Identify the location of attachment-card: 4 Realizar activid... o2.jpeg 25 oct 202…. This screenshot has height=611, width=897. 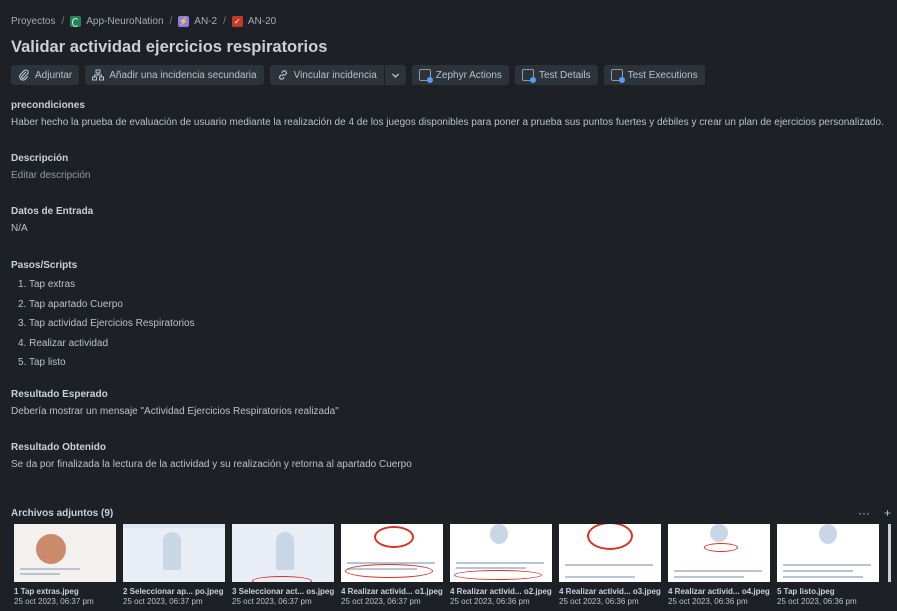
(501, 565).